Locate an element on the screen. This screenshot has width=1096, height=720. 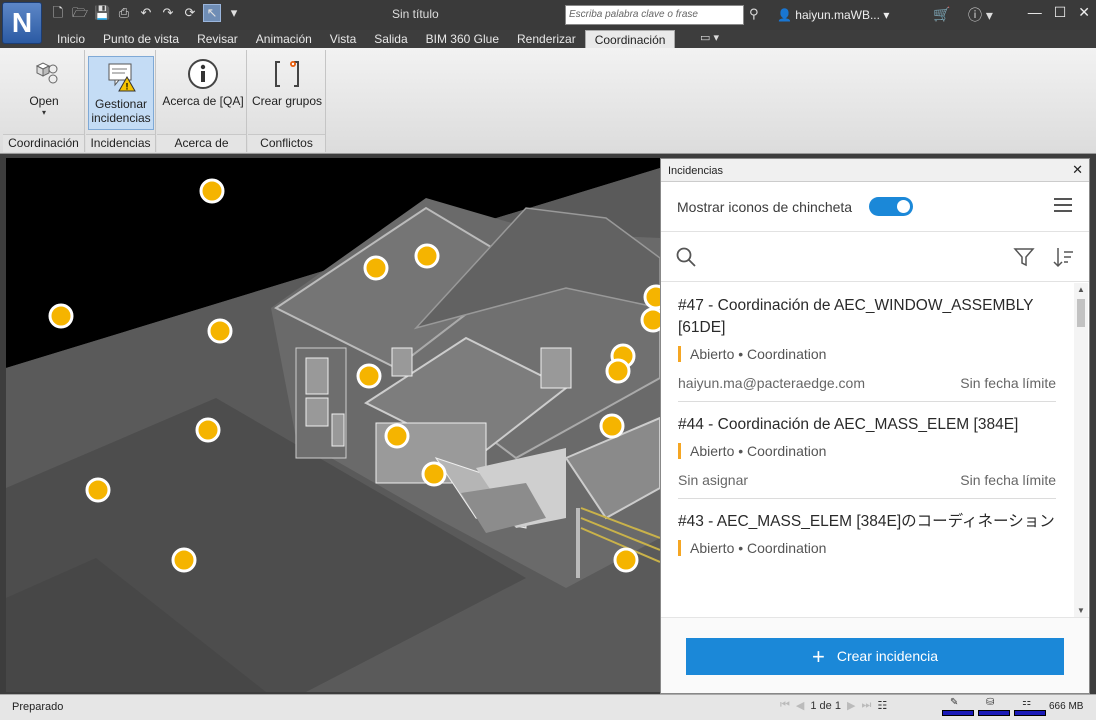
group-incidencias: ! Gestionar incidencias Incidencias is located at coordinates (121, 101).